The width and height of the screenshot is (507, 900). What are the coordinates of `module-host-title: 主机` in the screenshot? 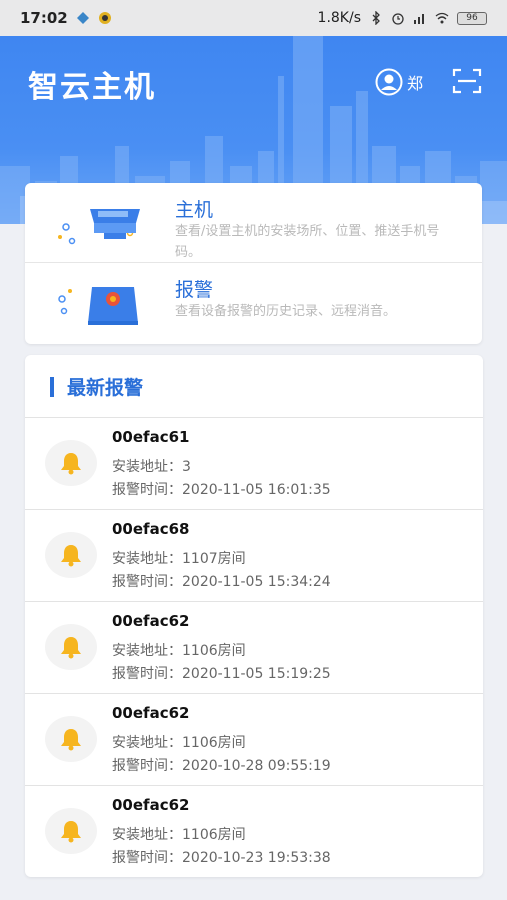 It's located at (194, 210).